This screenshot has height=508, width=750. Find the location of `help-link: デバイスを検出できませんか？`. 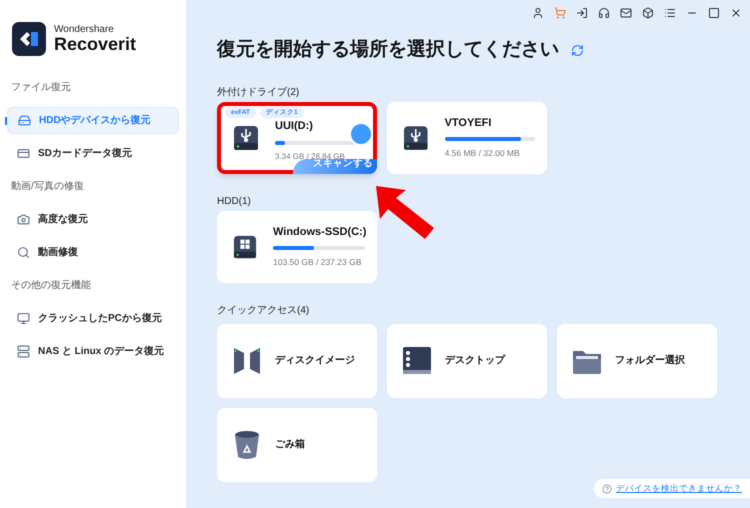

help-link: デバイスを検出できませんか？ is located at coordinates (679, 488).